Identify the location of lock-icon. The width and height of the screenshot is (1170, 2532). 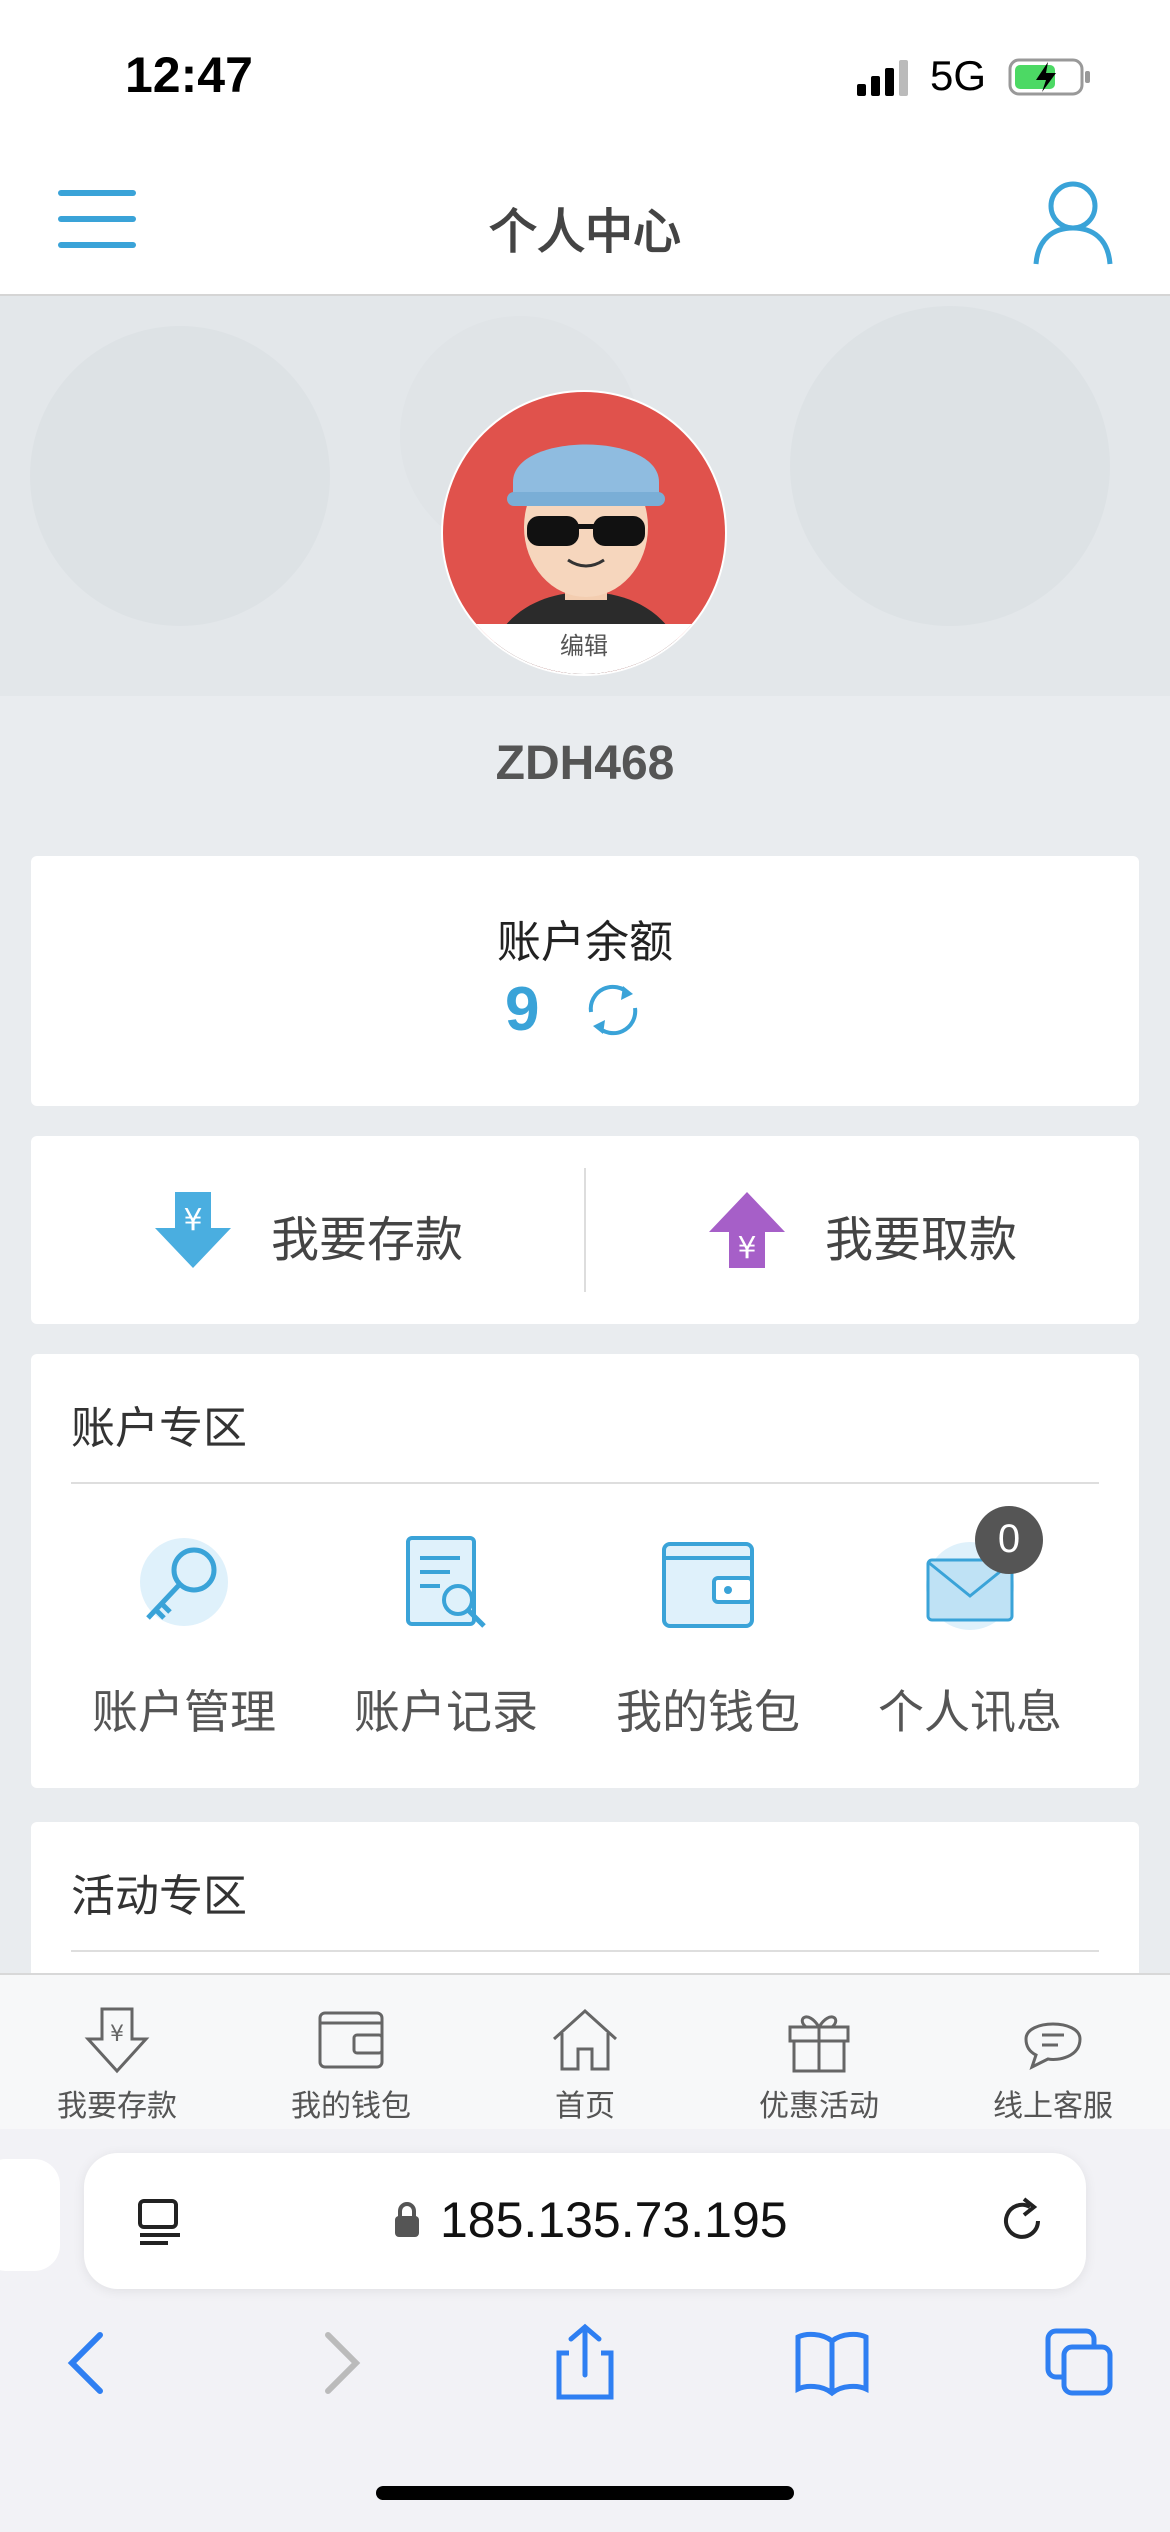
(407, 2219).